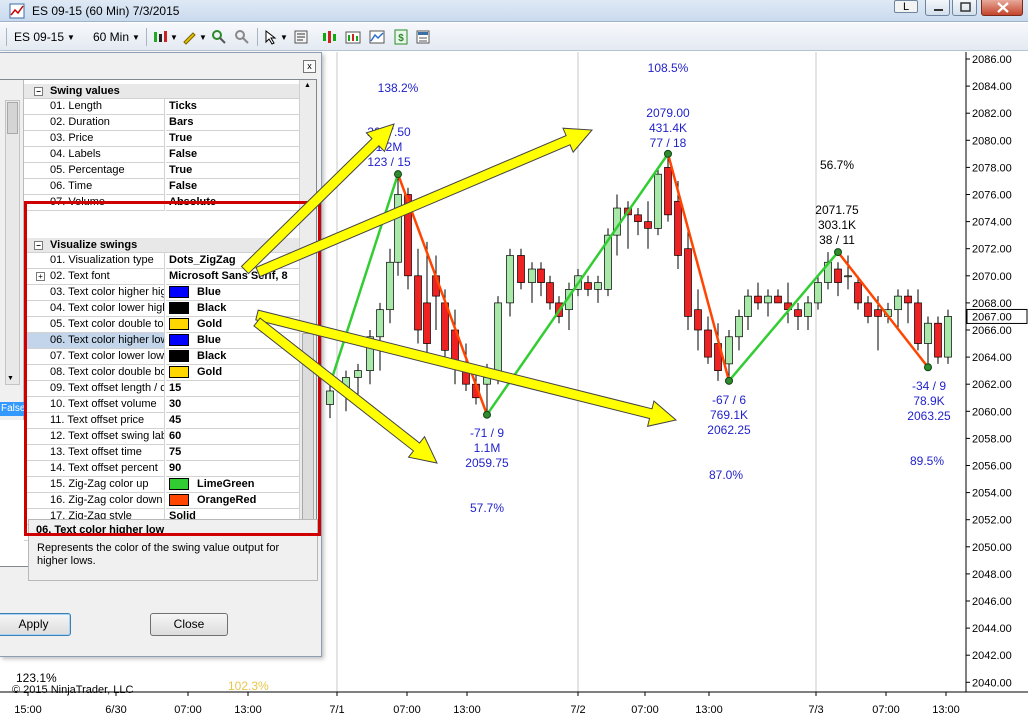 This screenshot has height=727, width=1028. Describe the element at coordinates (161, 437) in the screenshot. I see `property-row: 12. Text offset swing labels 60` at that location.